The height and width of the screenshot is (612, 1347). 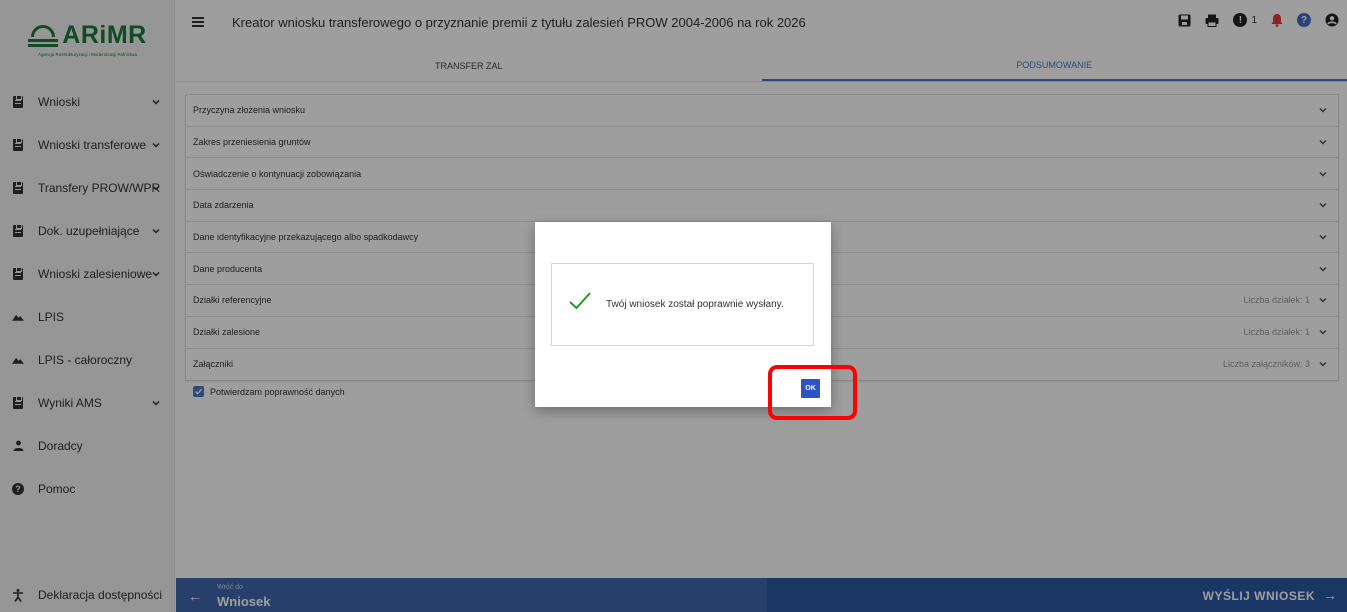 I want to click on ok-button: OK, so click(x=810, y=388).